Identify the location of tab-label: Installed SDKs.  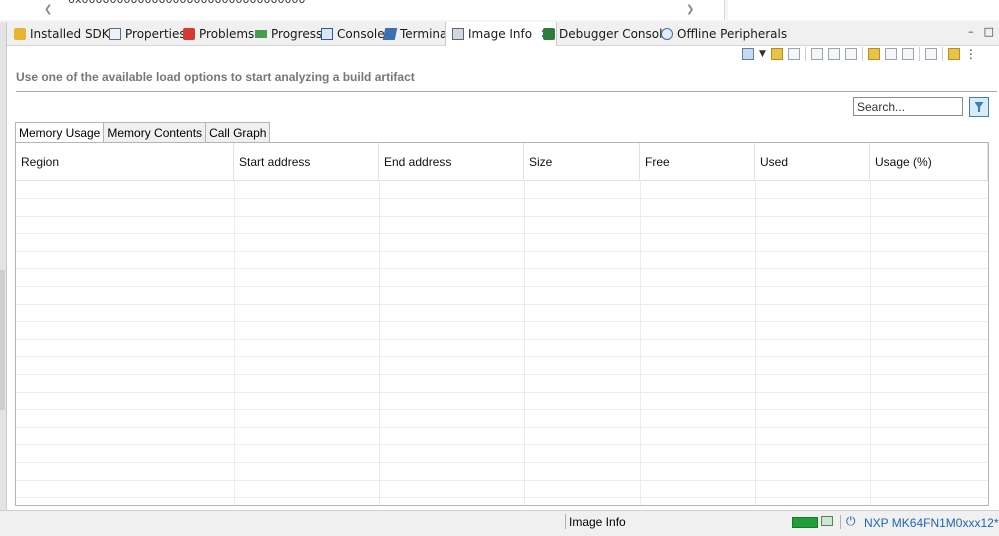
(73, 33).